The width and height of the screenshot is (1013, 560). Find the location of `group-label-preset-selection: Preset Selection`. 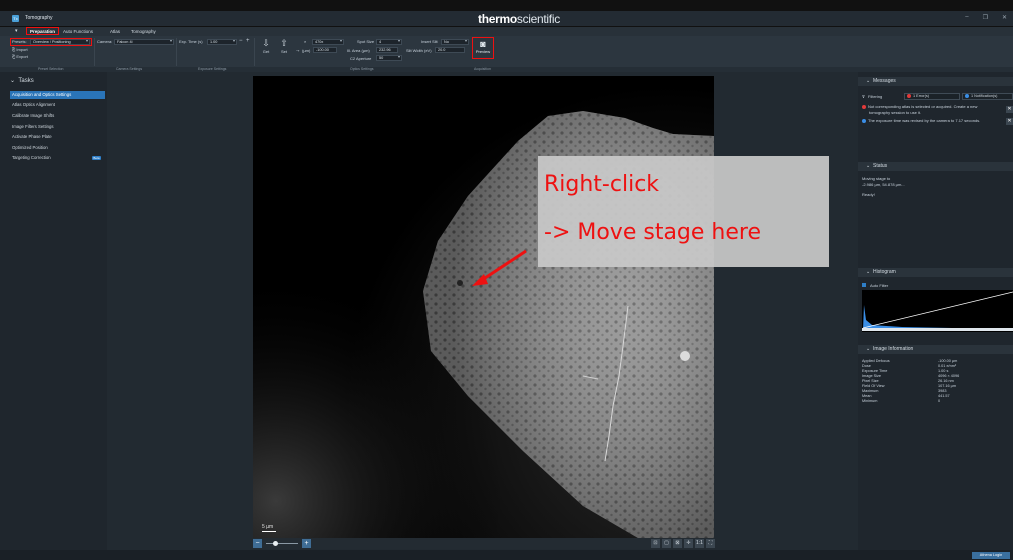

group-label-preset-selection: Preset Selection is located at coordinates (51, 69).